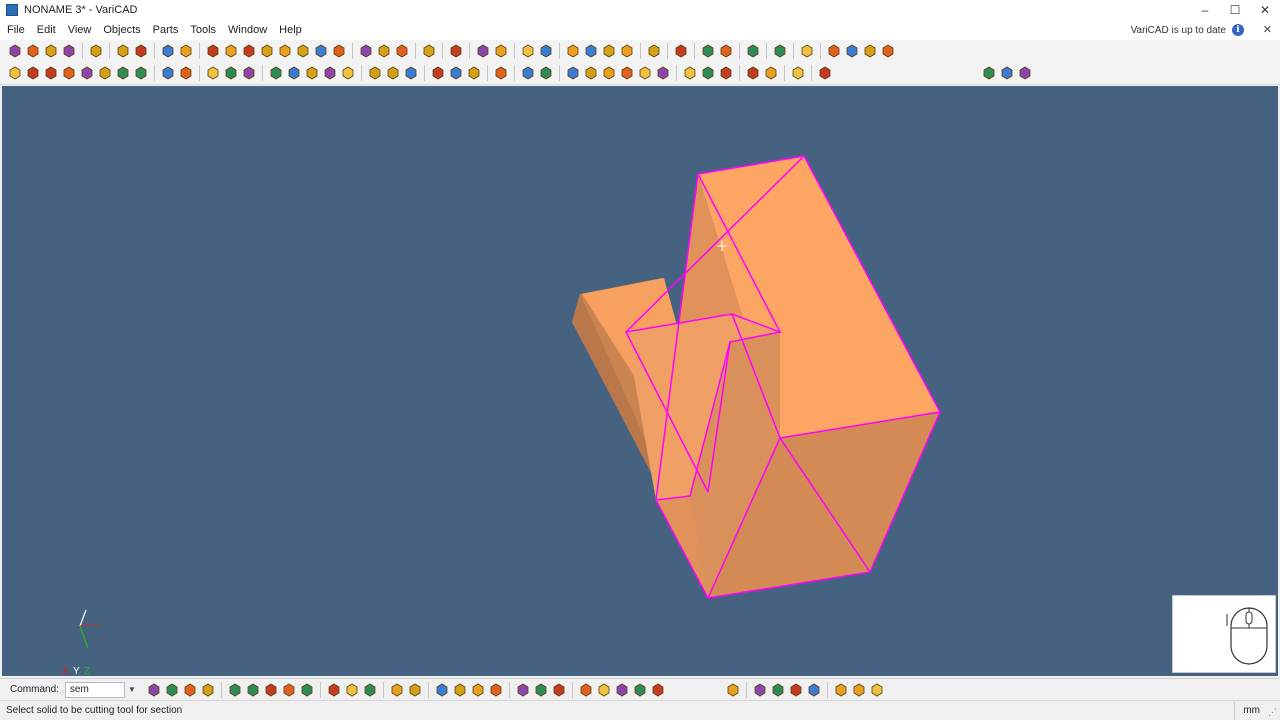 Image resolution: width=1280 pixels, height=720 pixels. I want to click on mod2-icon, so click(604, 690).